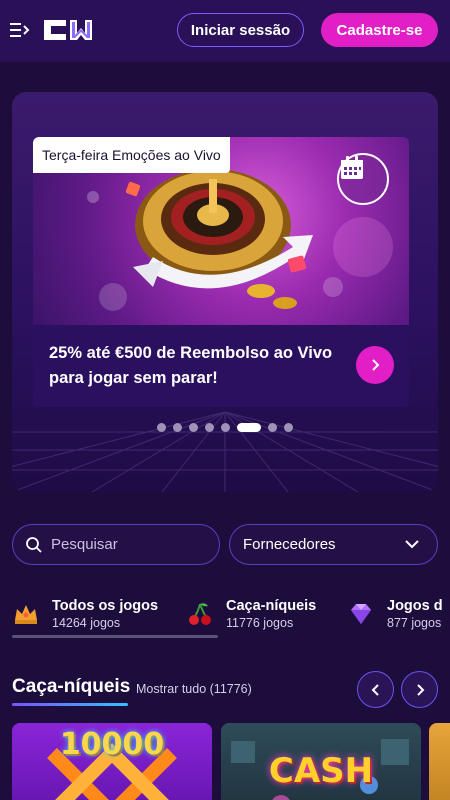 This screenshot has height=800, width=450. What do you see at coordinates (71, 686) in the screenshot?
I see `section-title: Caça-níqueis` at bounding box center [71, 686].